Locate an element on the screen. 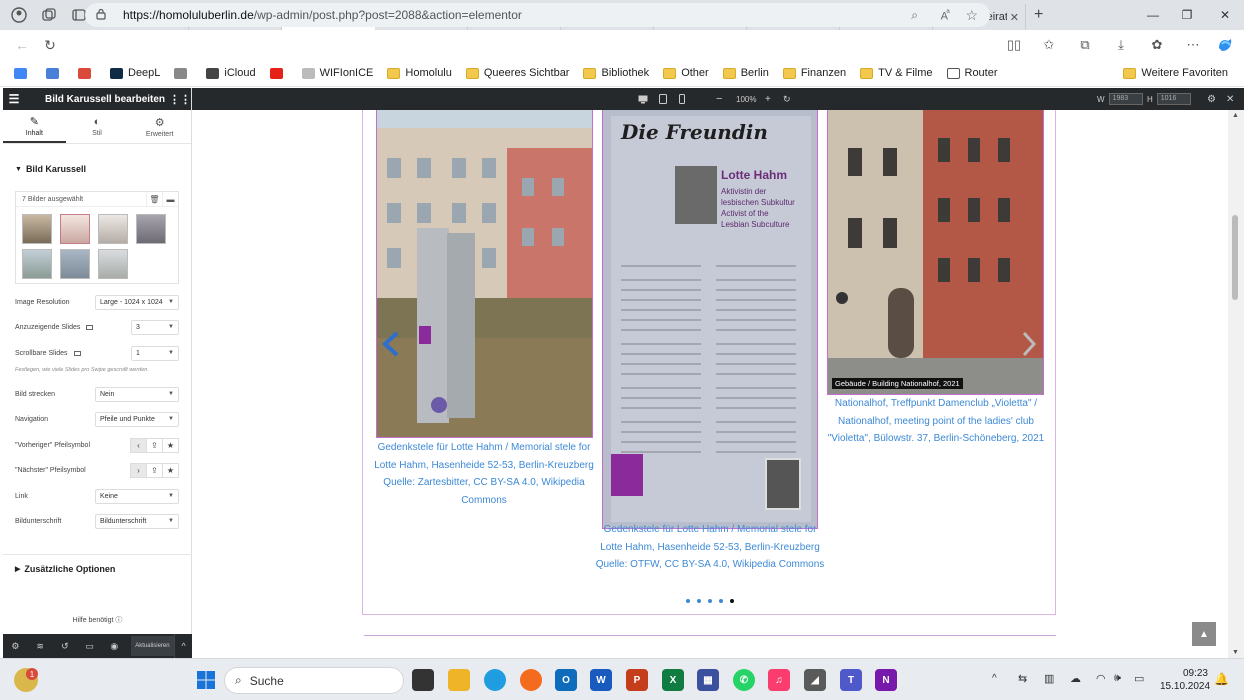 This screenshot has height=700, width=1244. calculator-icon: ▦ is located at coordinates (708, 680).